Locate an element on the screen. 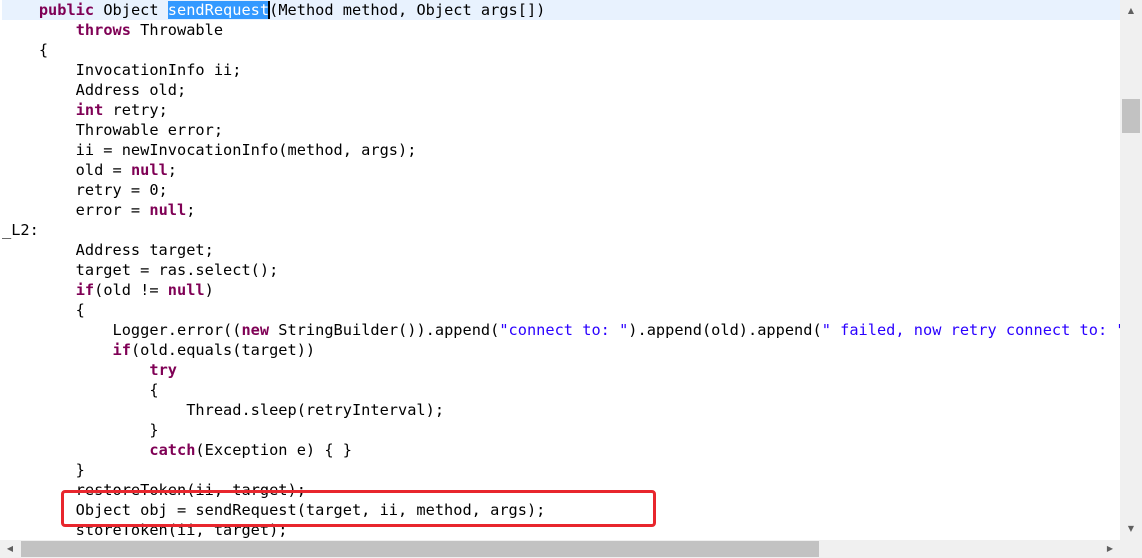 Image resolution: width=1142 pixels, height=558 pixels. scroll-down-icon: ▼ is located at coordinates (1131, 529).